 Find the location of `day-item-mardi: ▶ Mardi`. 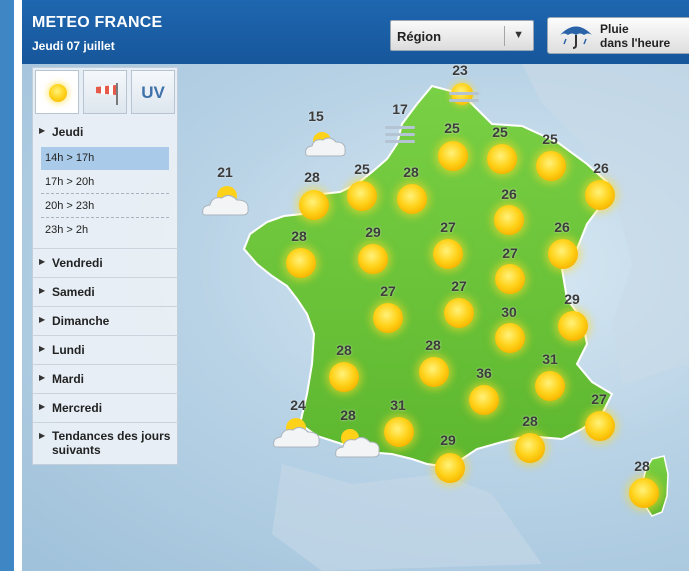

day-item-mardi: ▶ Mardi is located at coordinates (106, 378).